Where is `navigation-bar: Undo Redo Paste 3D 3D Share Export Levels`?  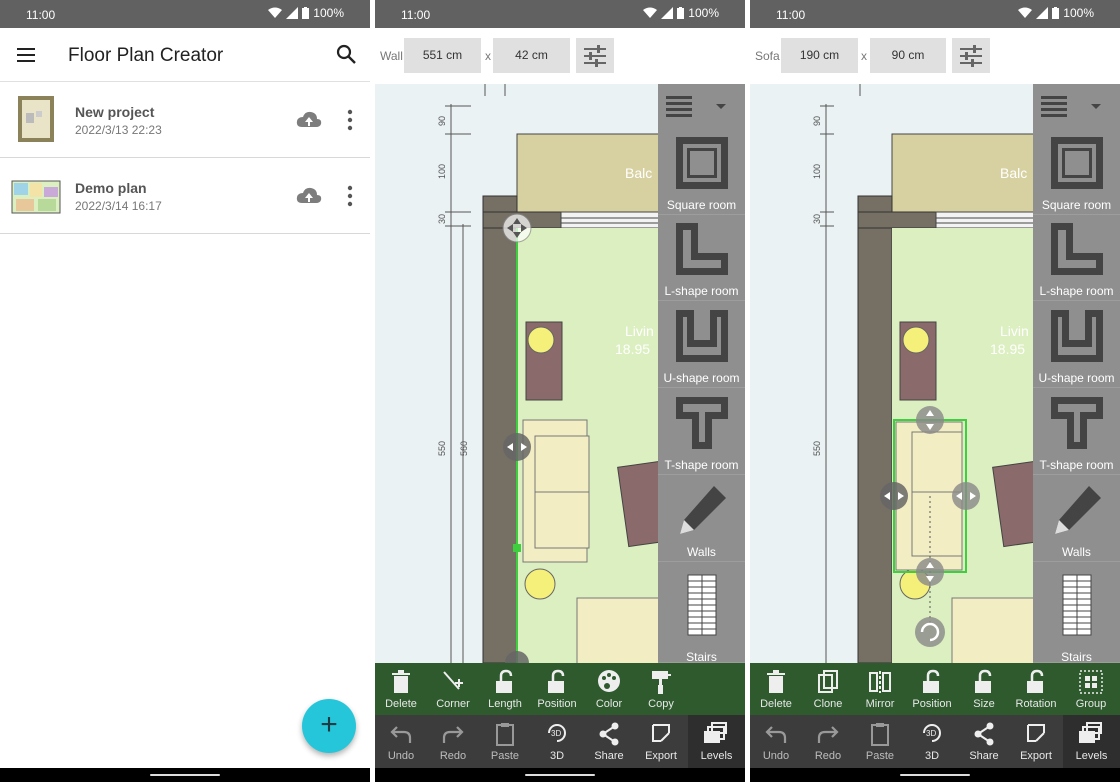
navigation-bar: Undo Redo Paste 3D 3D Share Export Levels is located at coordinates (935, 741).